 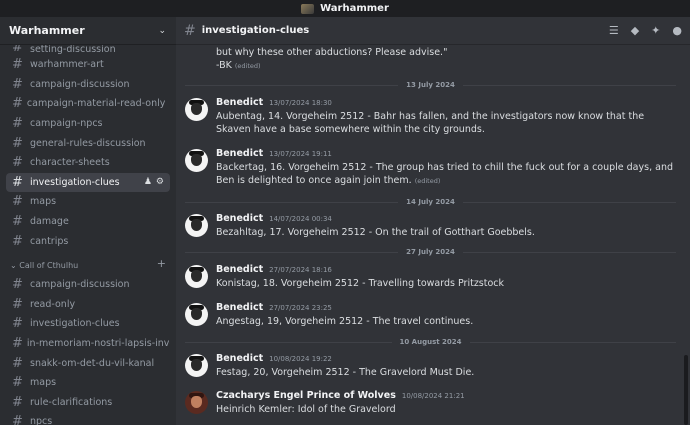 What do you see at coordinates (300, 219) in the screenshot?
I see `message-timestamp: 14/07/2024 00:34` at bounding box center [300, 219].